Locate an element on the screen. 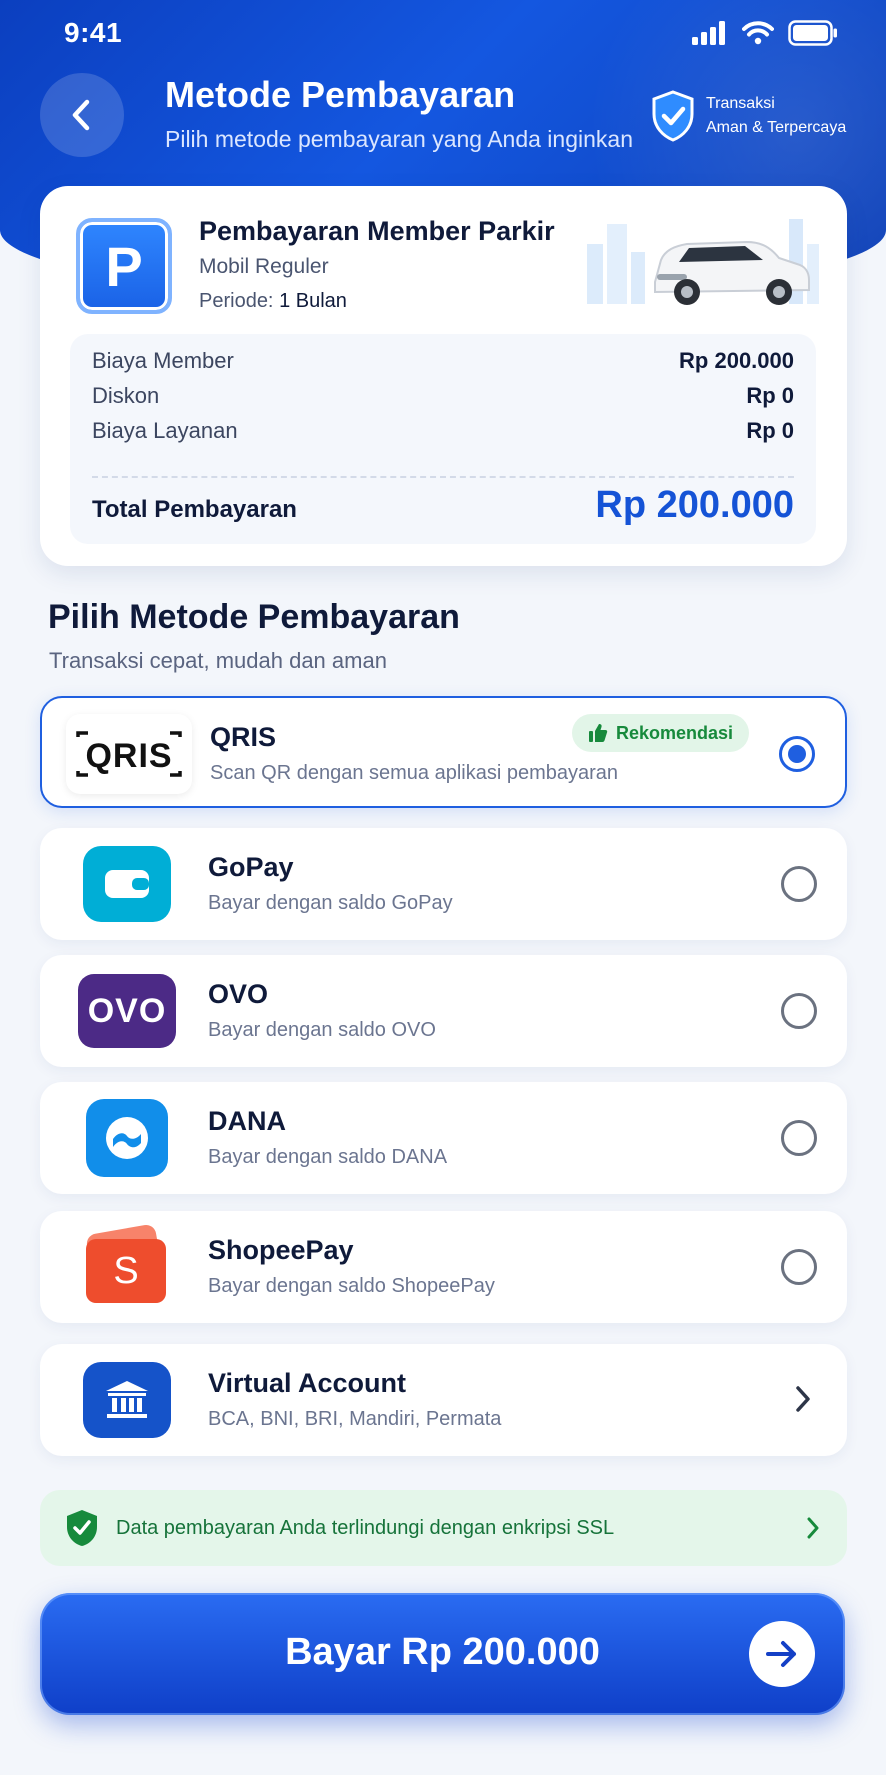 The height and width of the screenshot is (1775, 886). pay-button: Bayar Rp 200.000 is located at coordinates (442, 1654).